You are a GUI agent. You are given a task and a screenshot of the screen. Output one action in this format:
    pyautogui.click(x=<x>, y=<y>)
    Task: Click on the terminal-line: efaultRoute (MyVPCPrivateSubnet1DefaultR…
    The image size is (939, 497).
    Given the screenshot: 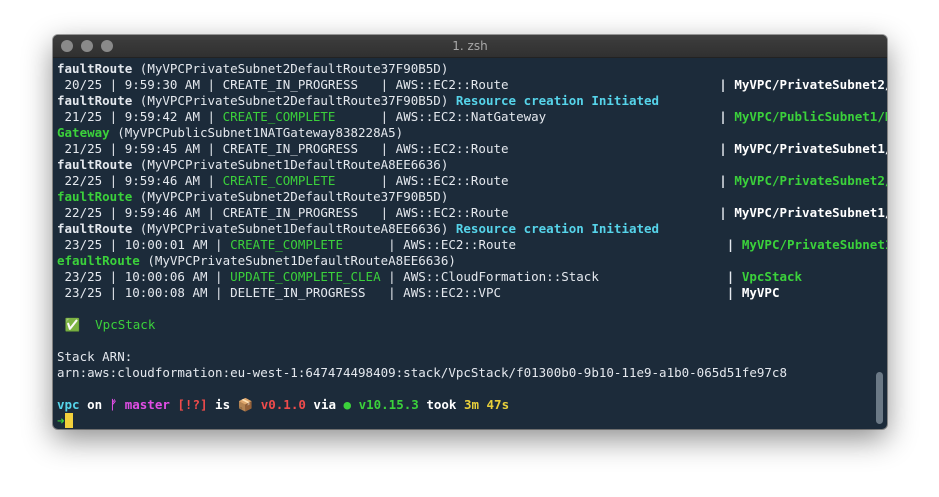 What is the action you would take?
    pyautogui.click(x=256, y=261)
    